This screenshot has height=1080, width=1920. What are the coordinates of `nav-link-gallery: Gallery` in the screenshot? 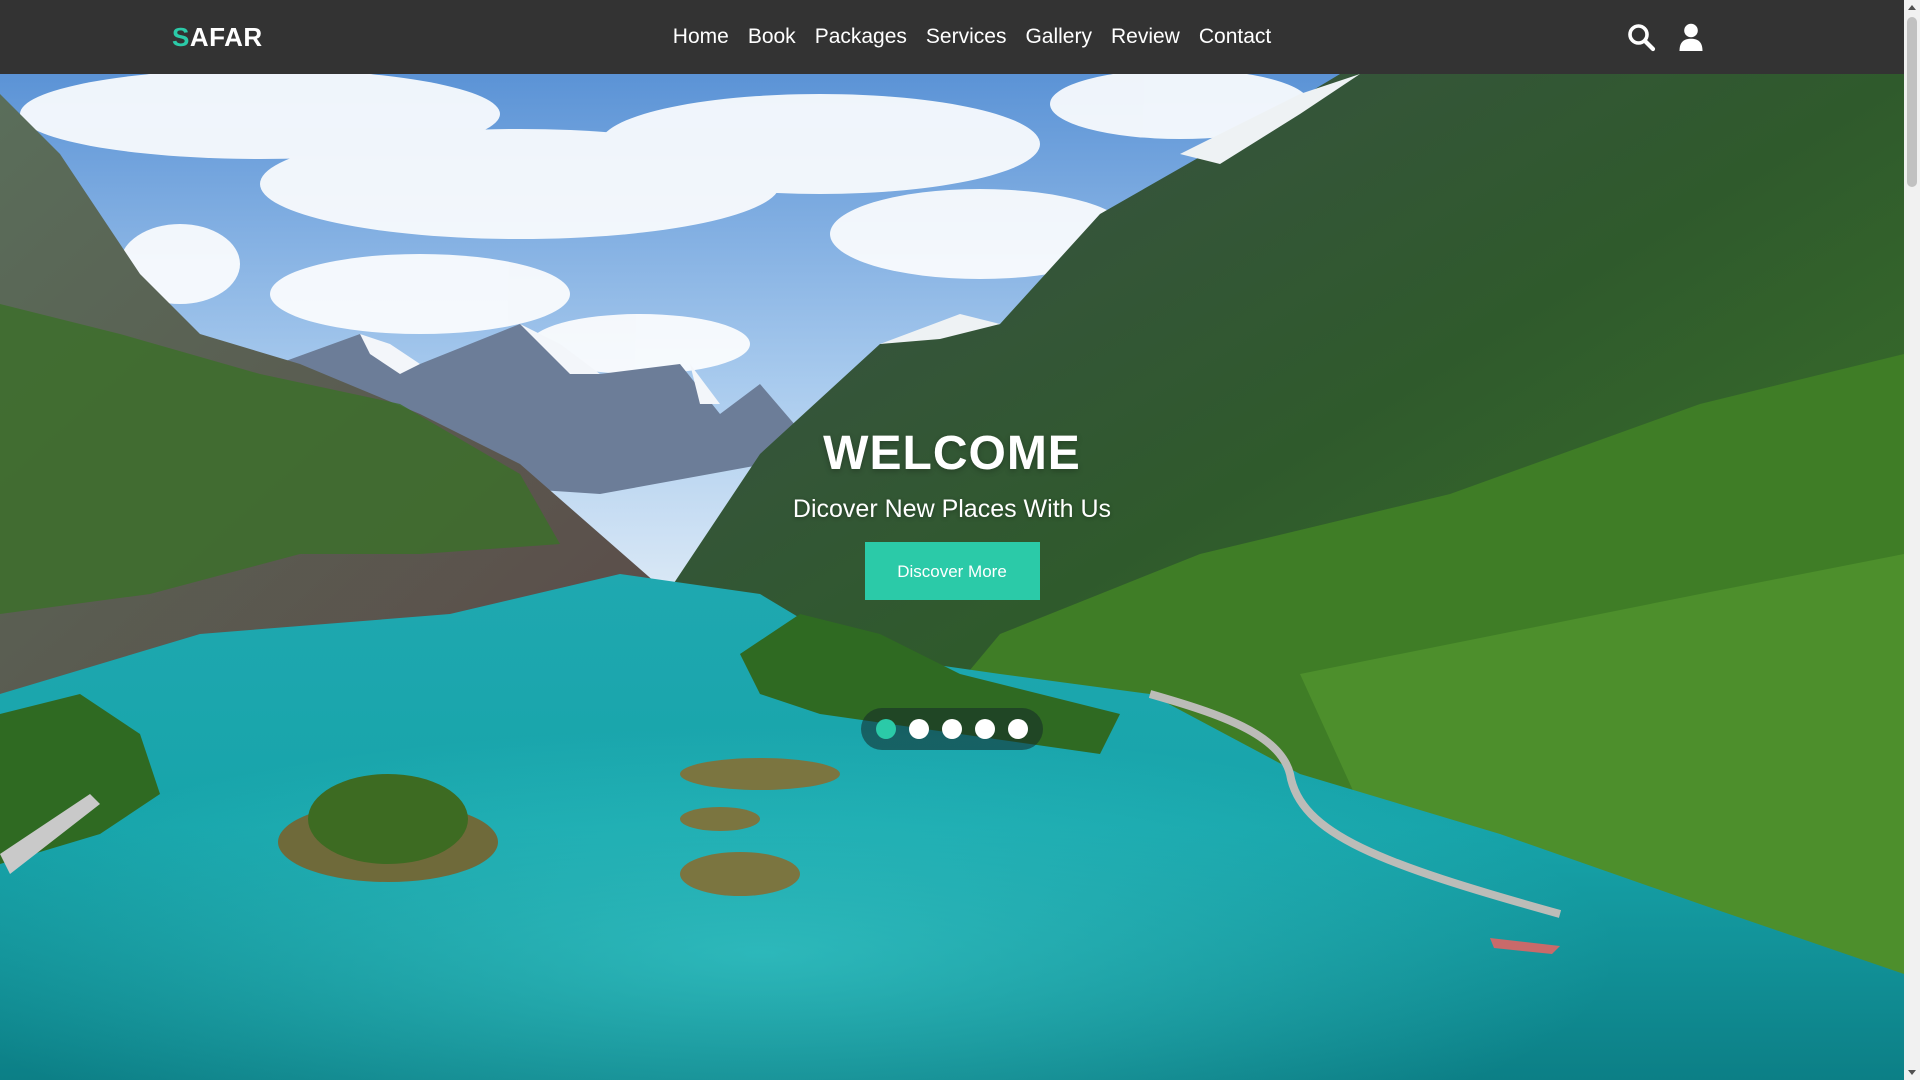 It's located at (1059, 37).